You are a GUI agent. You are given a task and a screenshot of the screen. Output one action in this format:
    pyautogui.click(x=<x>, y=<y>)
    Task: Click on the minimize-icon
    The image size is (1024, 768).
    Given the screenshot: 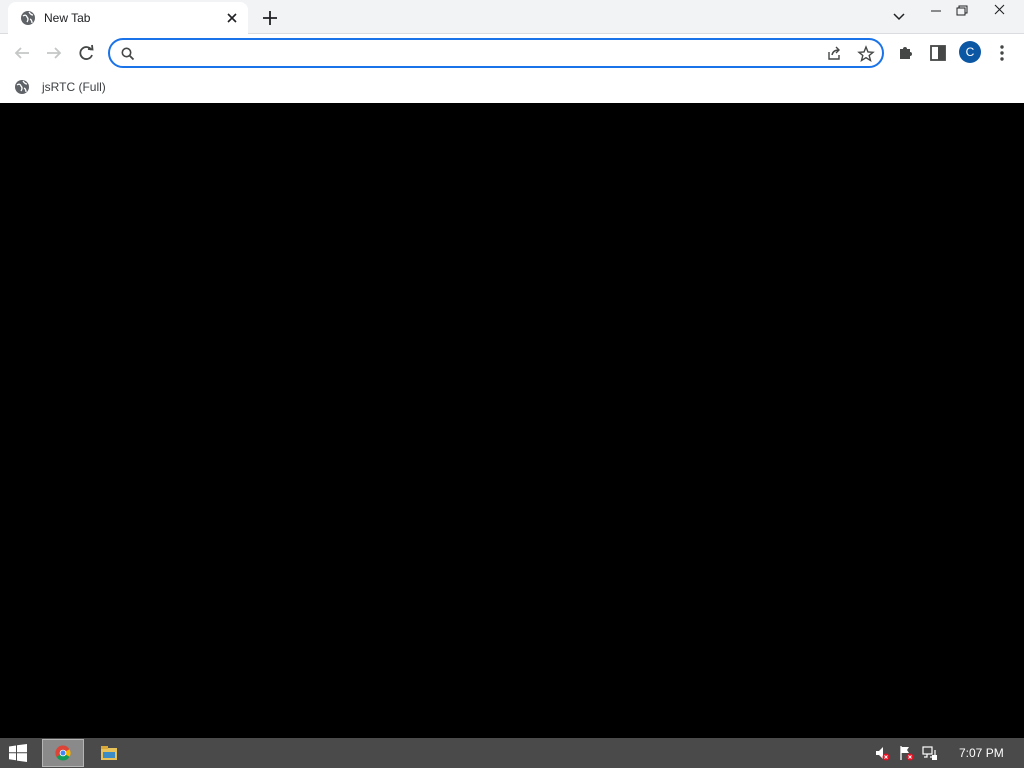 What is the action you would take?
    pyautogui.click(x=936, y=16)
    